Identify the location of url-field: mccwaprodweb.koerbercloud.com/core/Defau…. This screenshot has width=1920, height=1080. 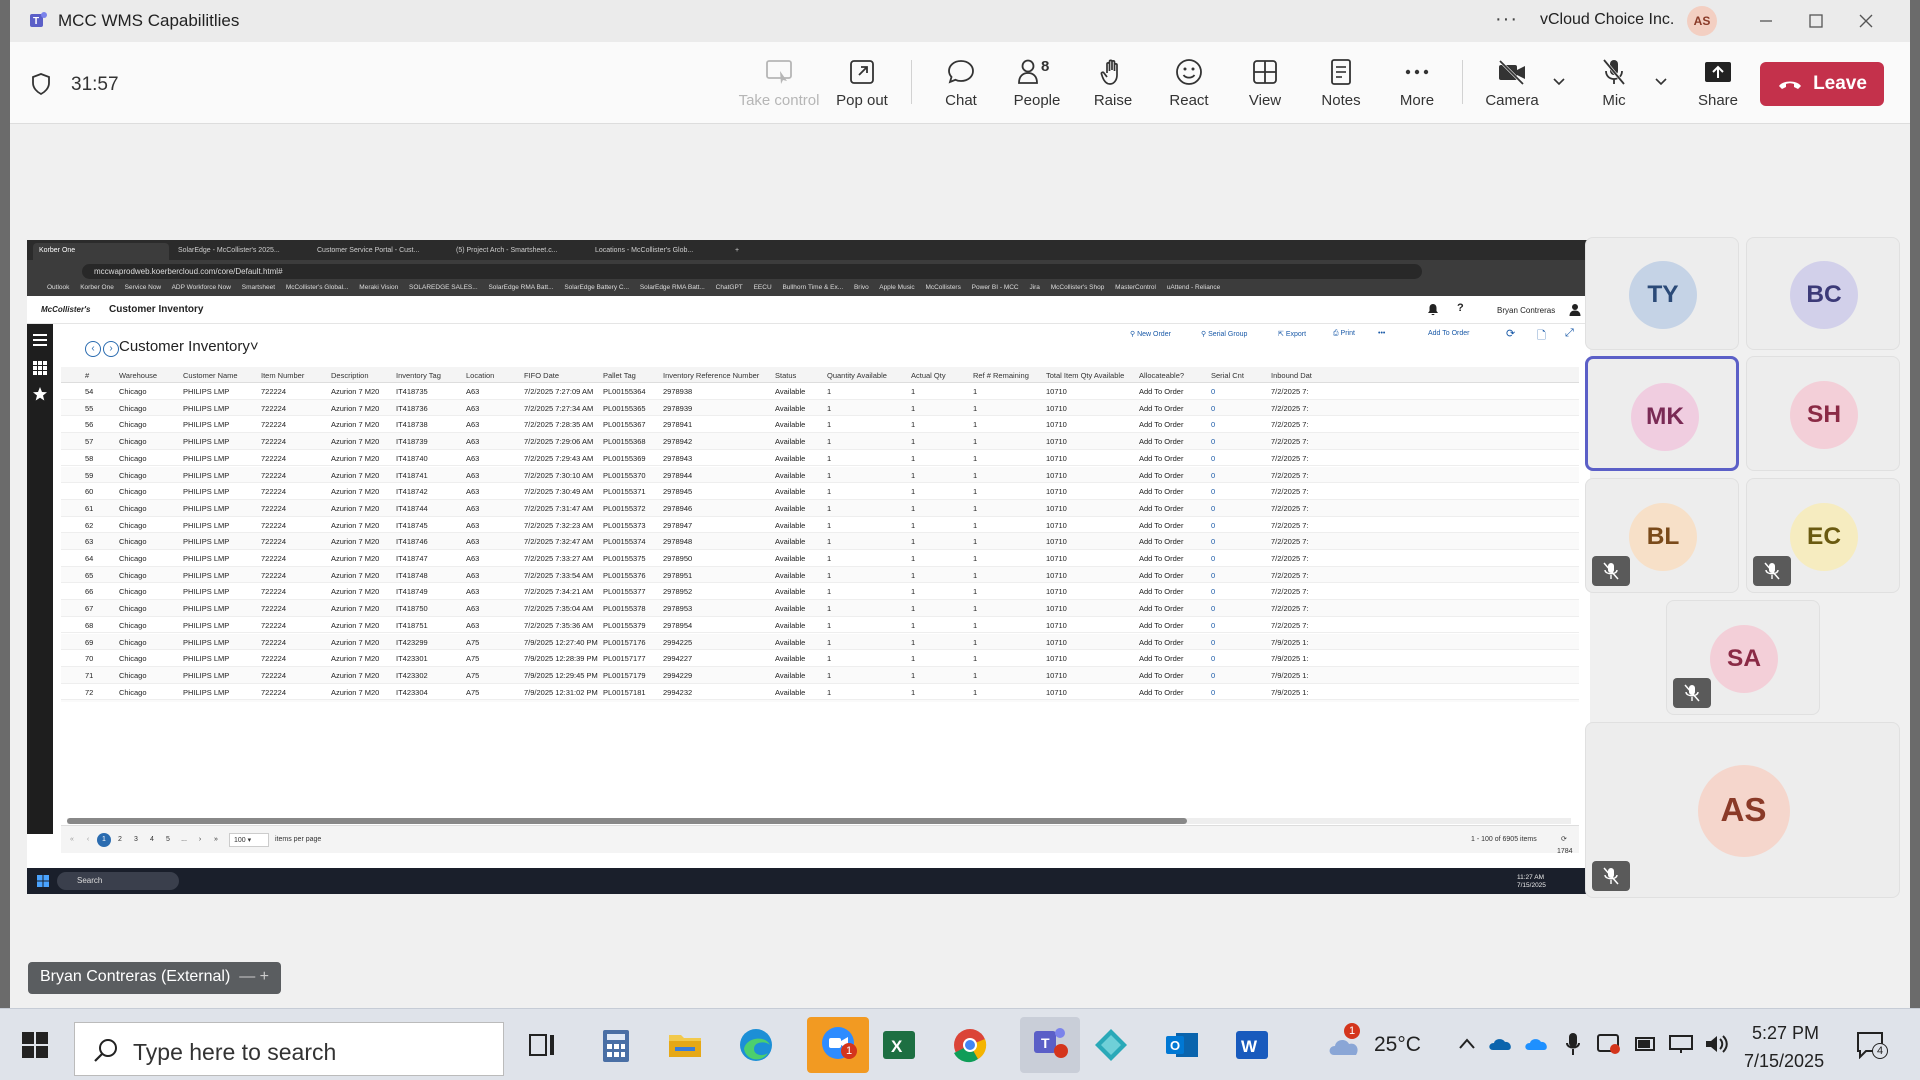
(752, 271).